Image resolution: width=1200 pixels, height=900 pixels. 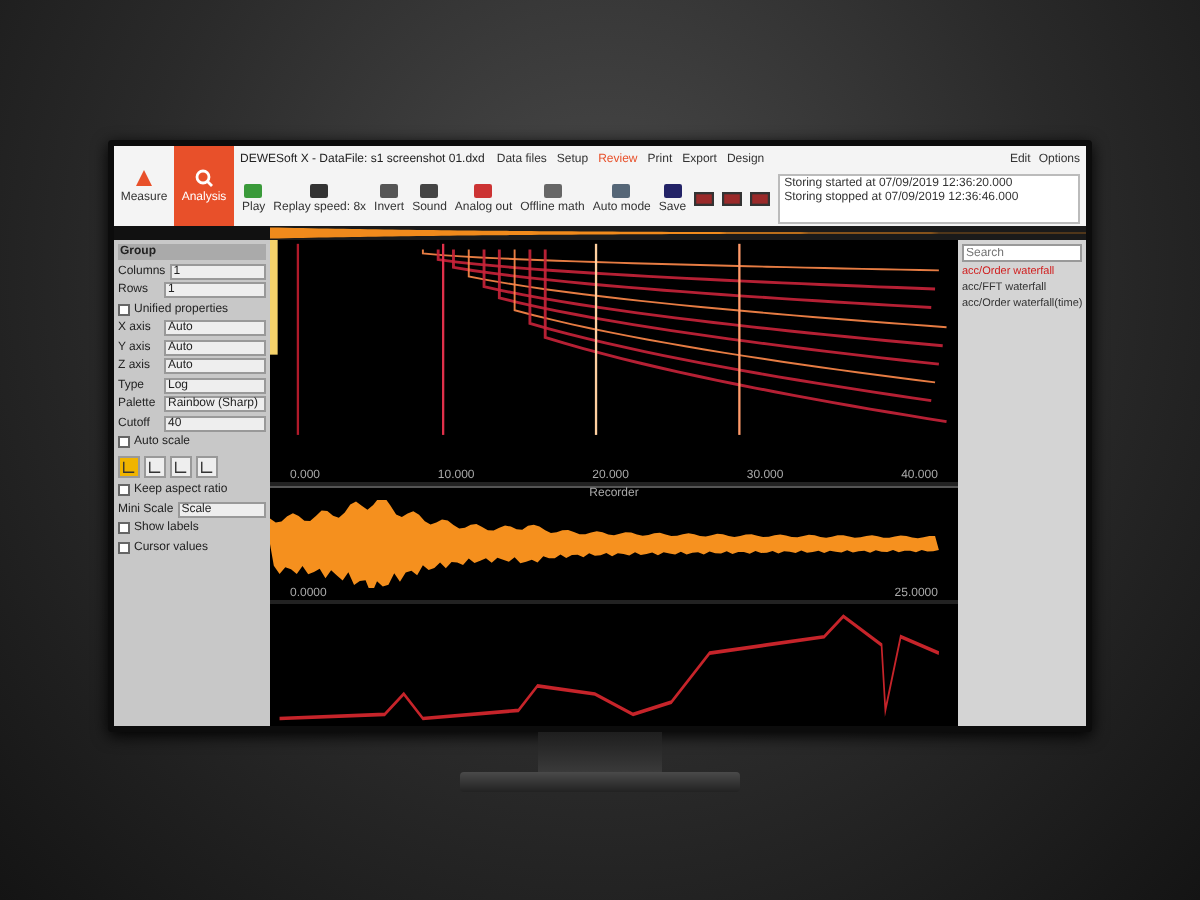 What do you see at coordinates (204, 178) in the screenshot?
I see `search-icon` at bounding box center [204, 178].